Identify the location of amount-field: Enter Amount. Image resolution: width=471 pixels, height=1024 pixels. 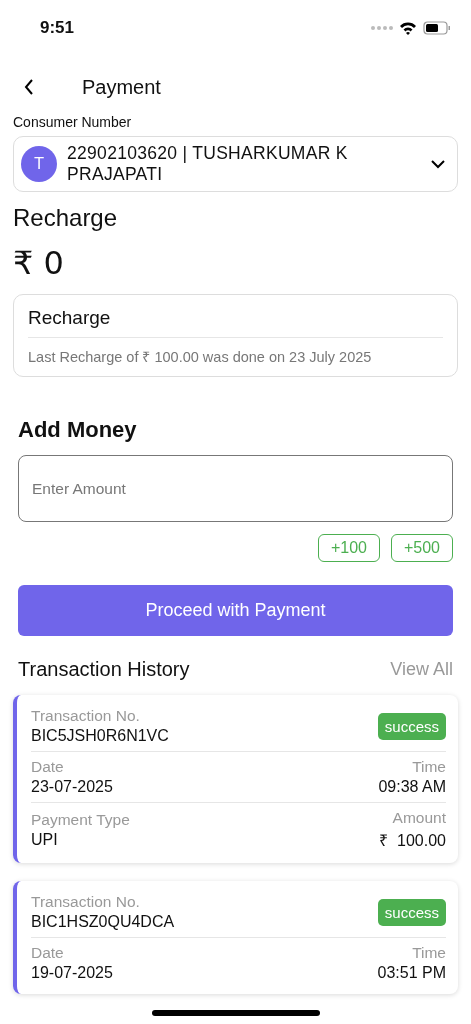
(235, 488).